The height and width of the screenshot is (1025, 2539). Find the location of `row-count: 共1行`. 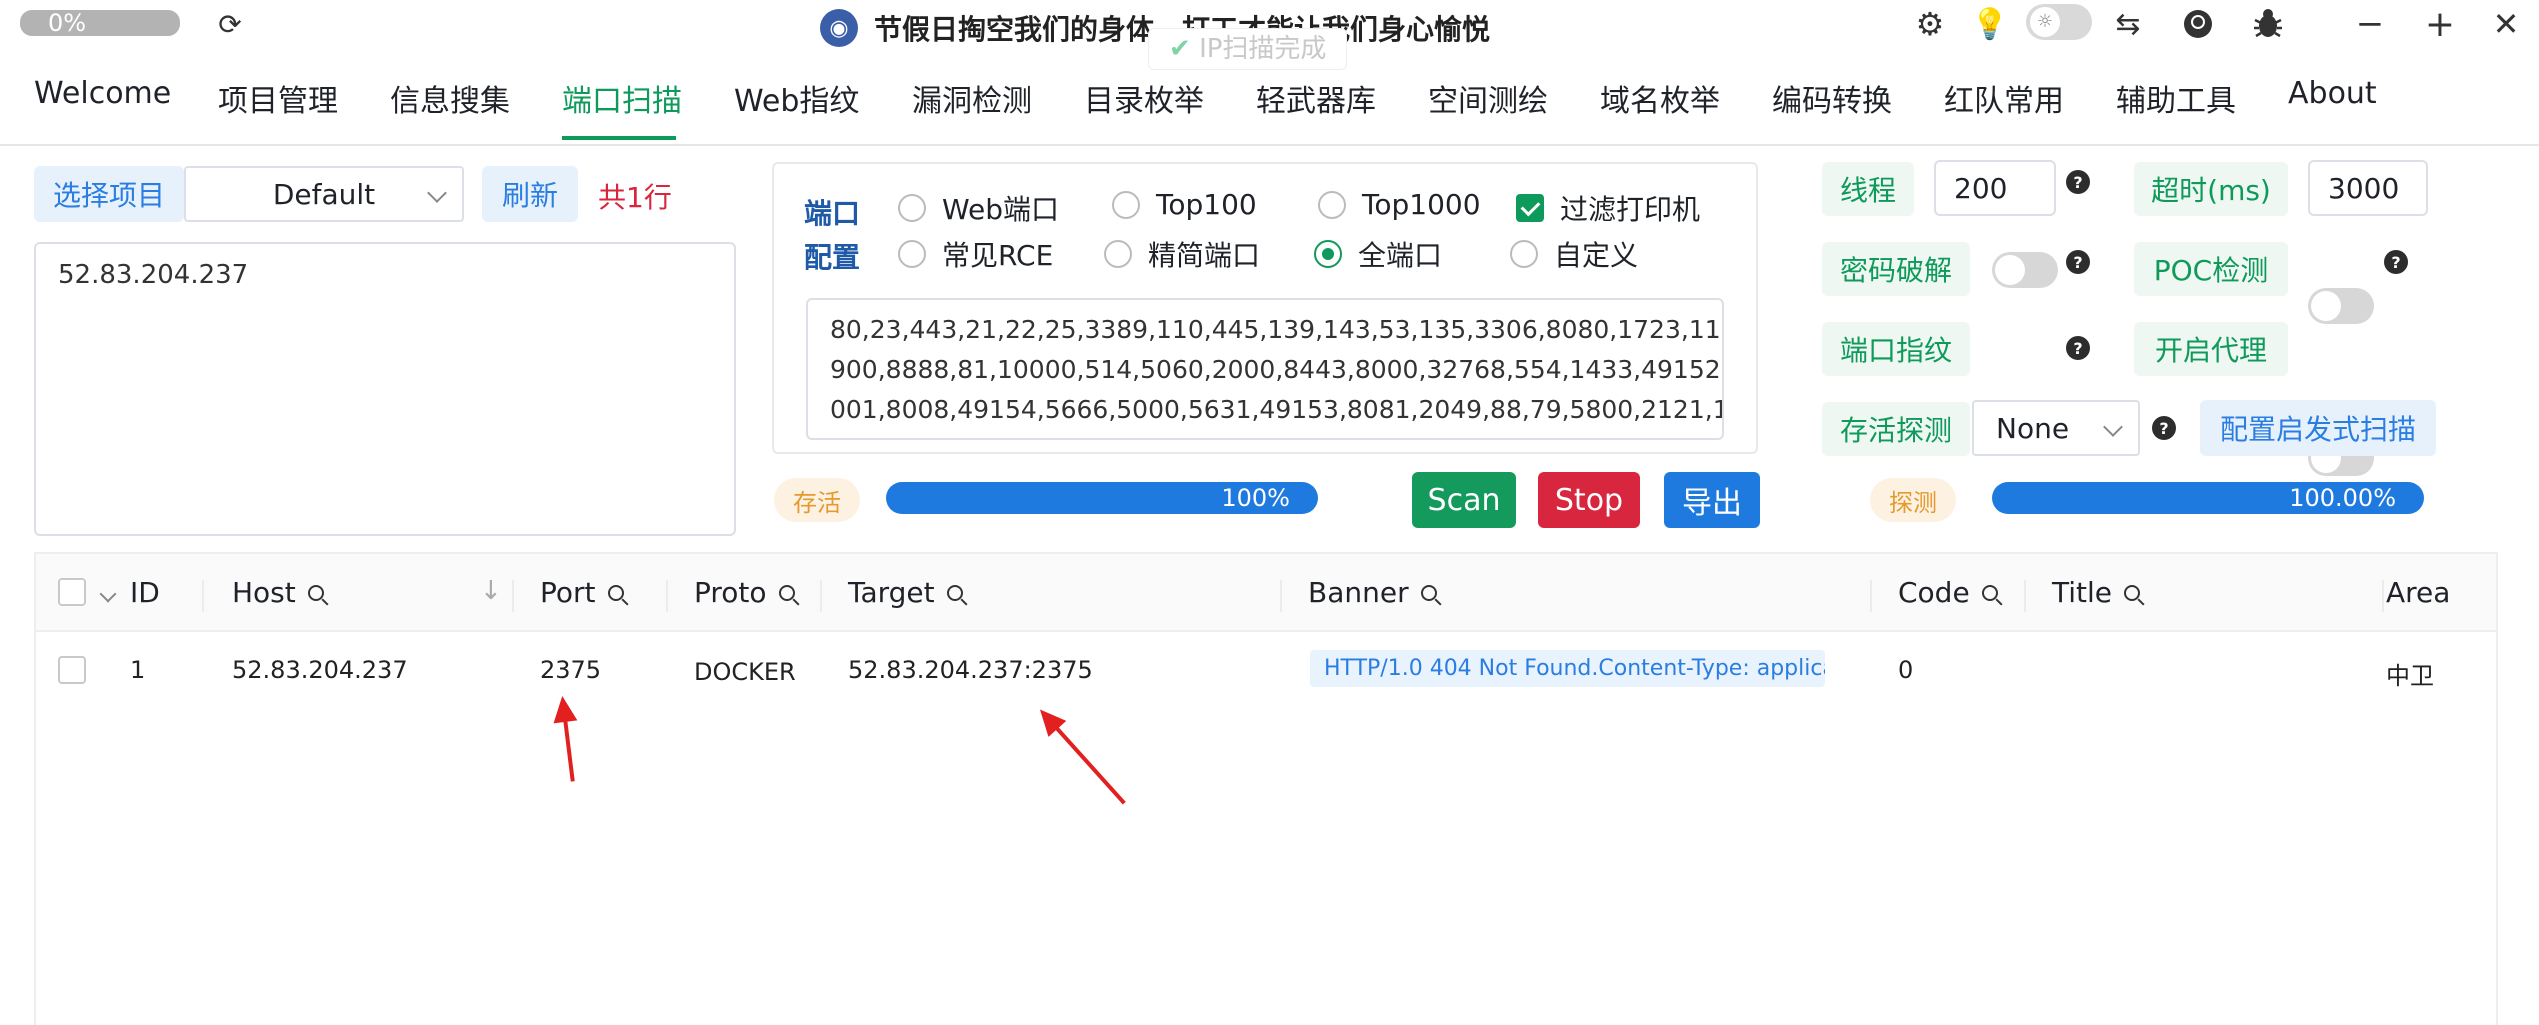

row-count: 共1行 is located at coordinates (635, 197).